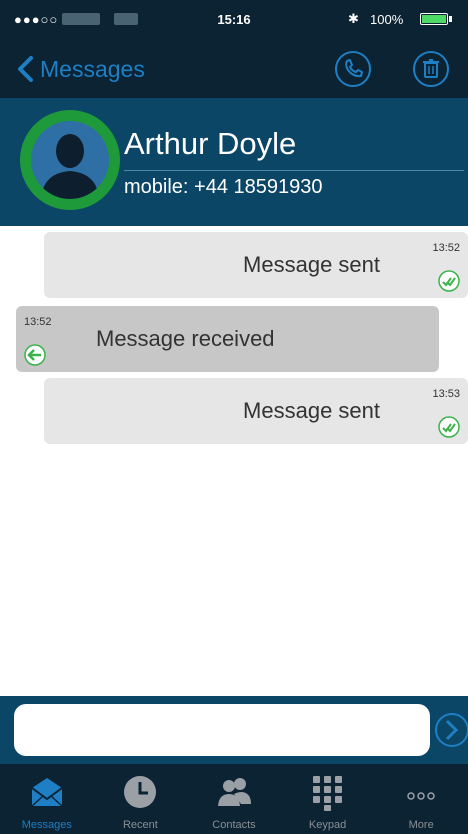 The width and height of the screenshot is (468, 834). I want to click on battery-tip, so click(450, 19).